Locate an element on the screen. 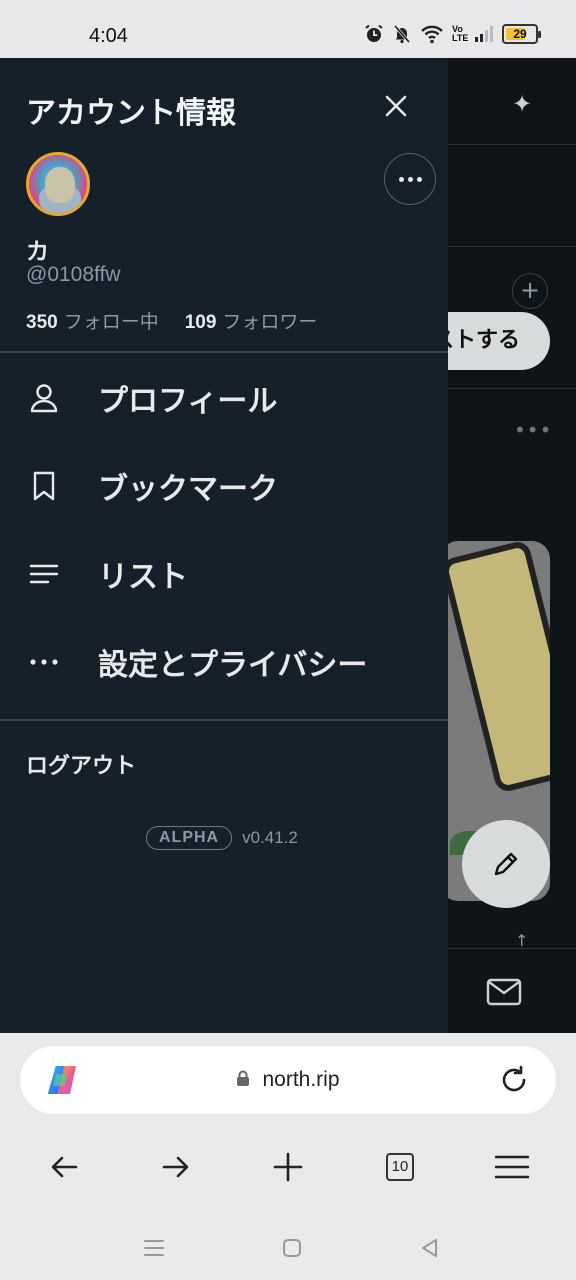 The height and width of the screenshot is (1280, 576). back-button is located at coordinates (64, 1167).